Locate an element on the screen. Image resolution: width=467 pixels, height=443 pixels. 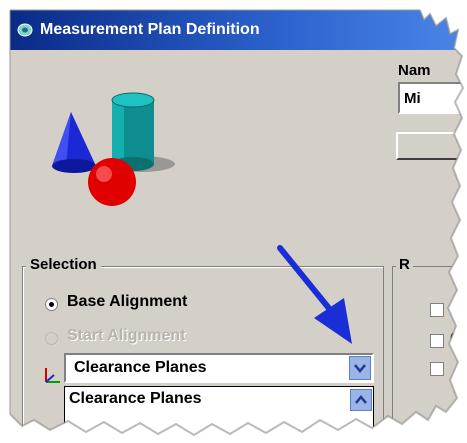
selection-title: Selection is located at coordinates (63, 264).